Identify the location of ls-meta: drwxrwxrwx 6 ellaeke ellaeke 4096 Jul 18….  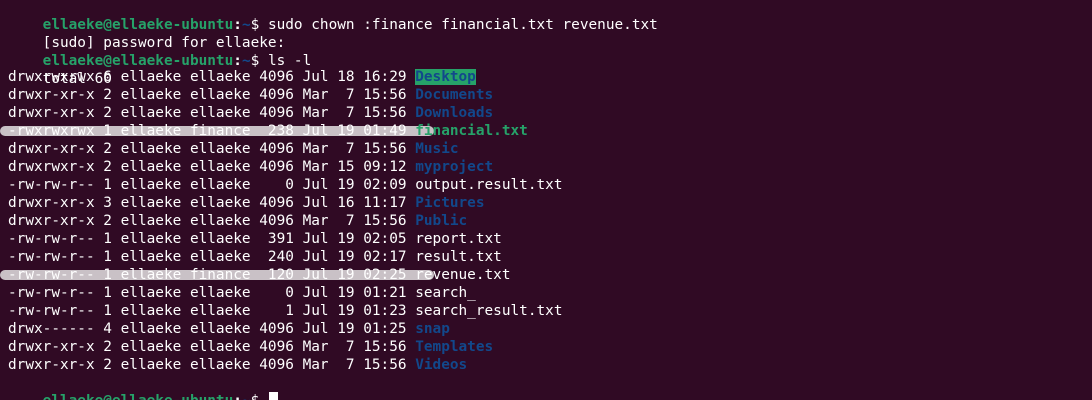
(212, 77).